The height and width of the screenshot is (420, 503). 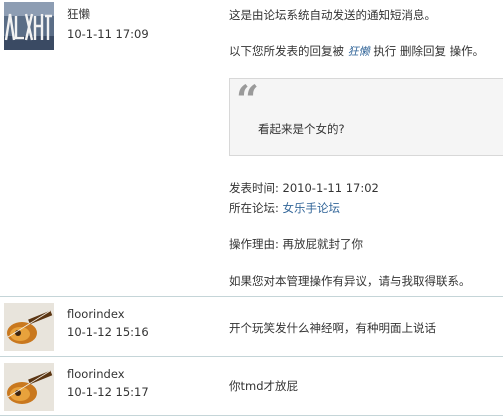 I want to click on reason-label: 操作理由:, so click(x=254, y=244).